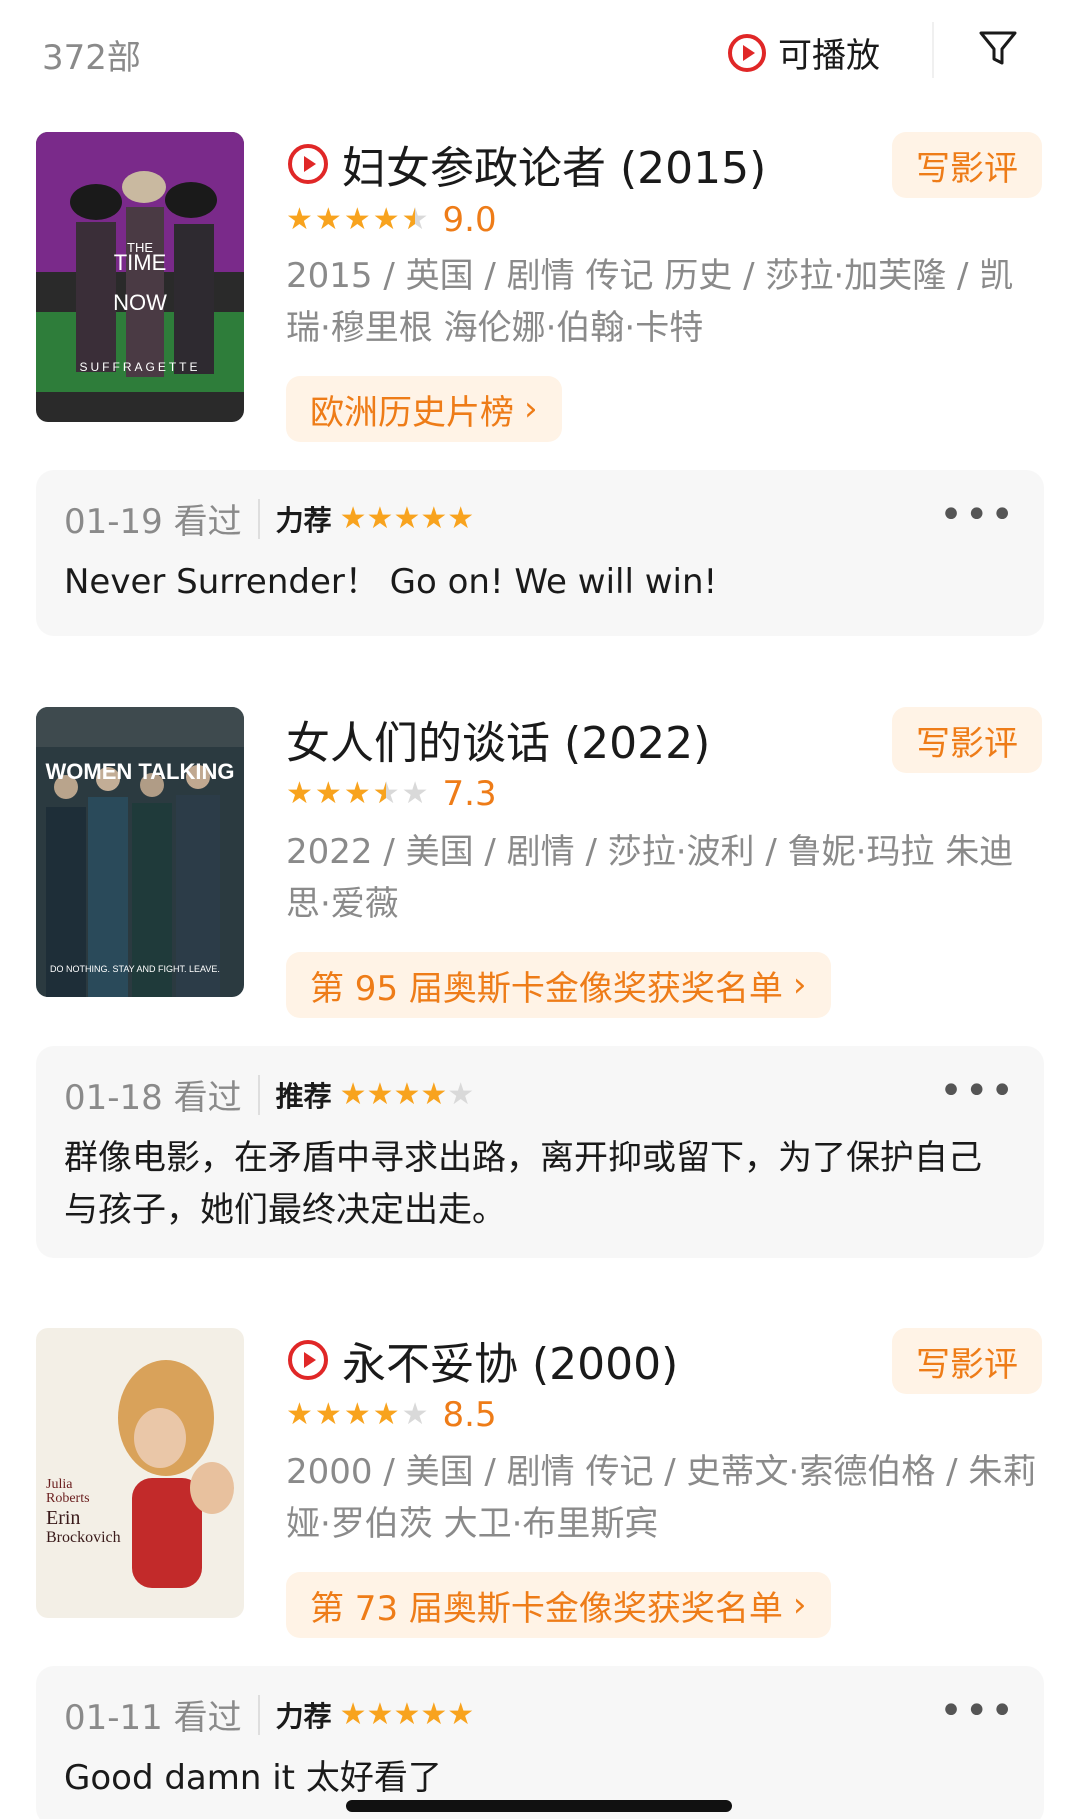 The image size is (1080, 1819). What do you see at coordinates (139, 367) in the screenshot?
I see `svg-text: SUFFRAGETTE` at bounding box center [139, 367].